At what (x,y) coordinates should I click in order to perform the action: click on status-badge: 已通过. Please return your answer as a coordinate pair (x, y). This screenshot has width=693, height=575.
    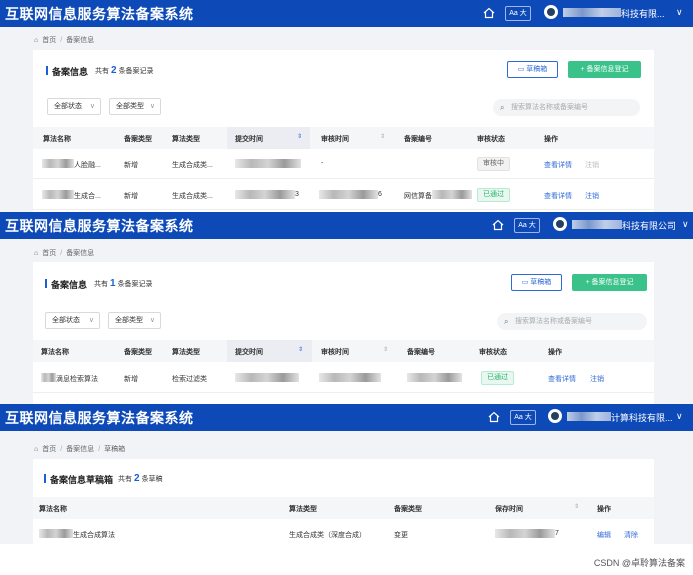
    Looking at the image, I should click on (493, 195).